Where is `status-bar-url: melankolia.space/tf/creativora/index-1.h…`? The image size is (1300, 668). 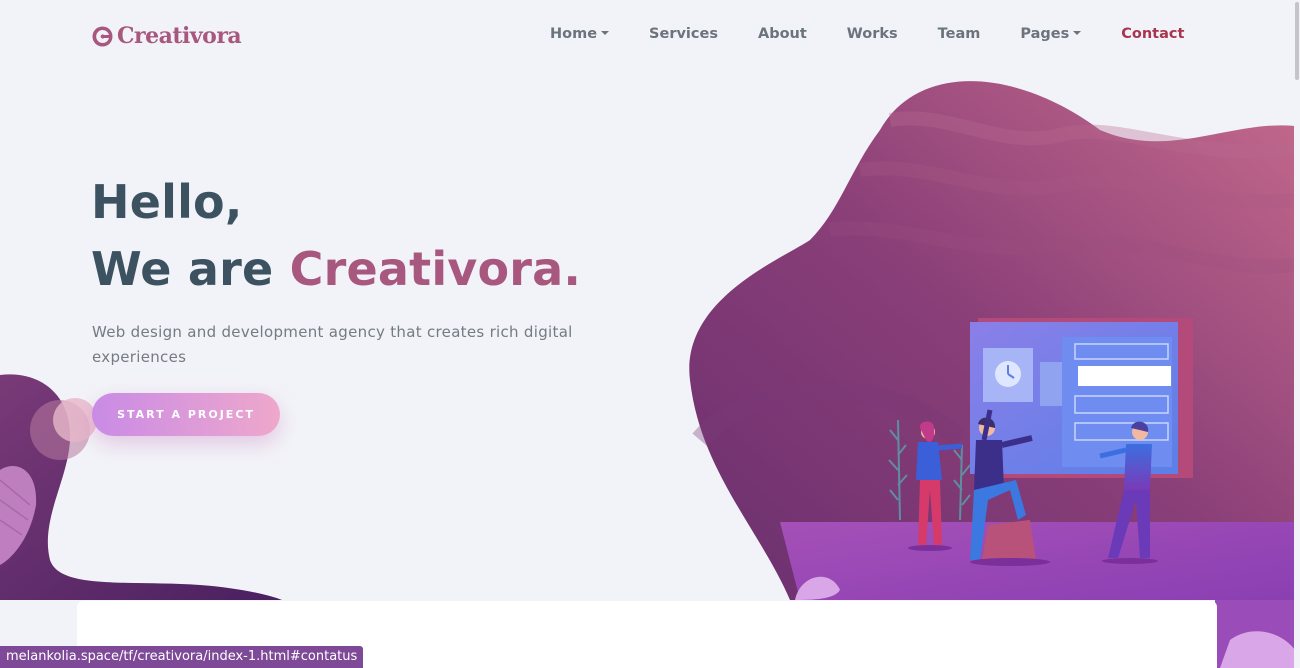 status-bar-url: melankolia.space/tf/creativora/index-1.h… is located at coordinates (182, 657).